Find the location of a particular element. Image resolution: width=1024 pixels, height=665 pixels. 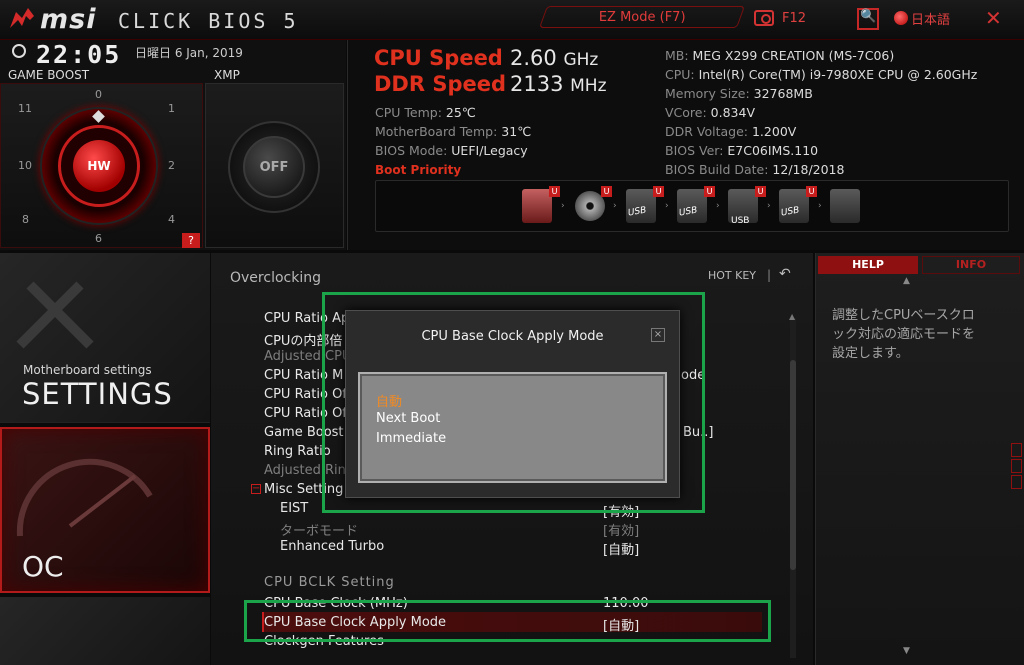

info-label: BIOS Build Date: is located at coordinates (719, 169).